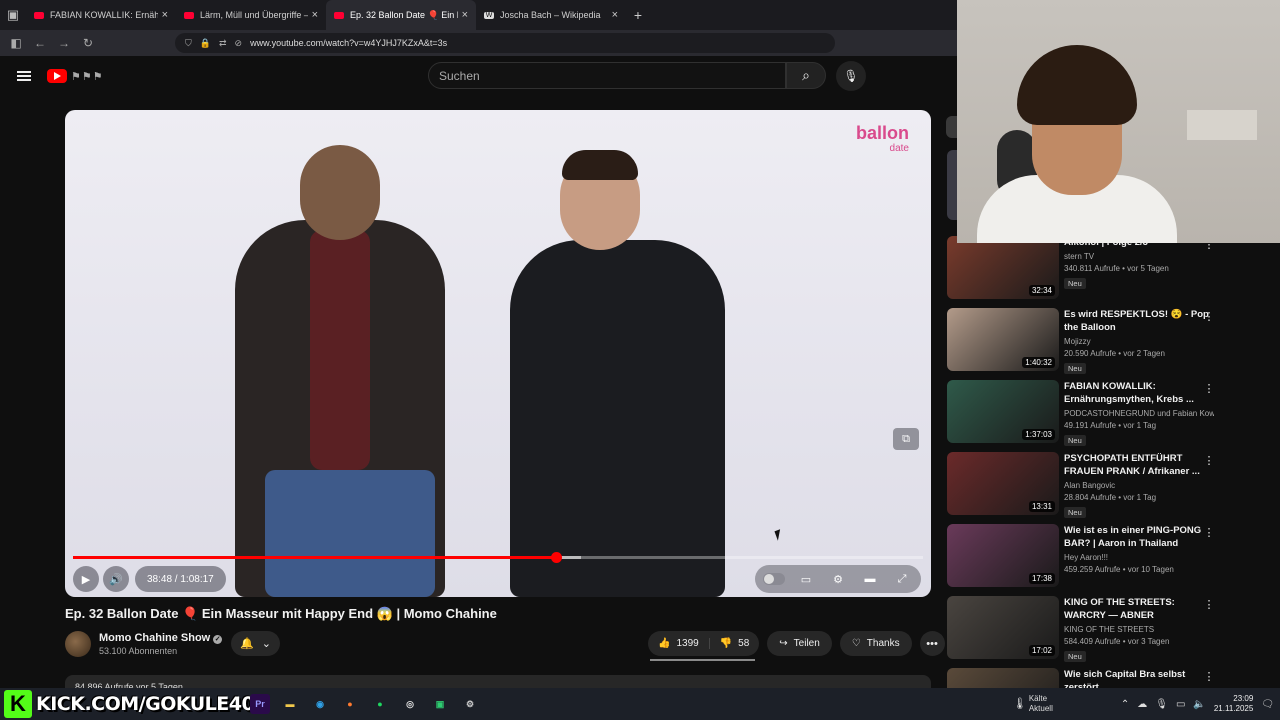 The width and height of the screenshot is (1280, 720). Describe the element at coordinates (1003, 411) in the screenshot. I see `video-thumbnail: 1:37:03` at that location.